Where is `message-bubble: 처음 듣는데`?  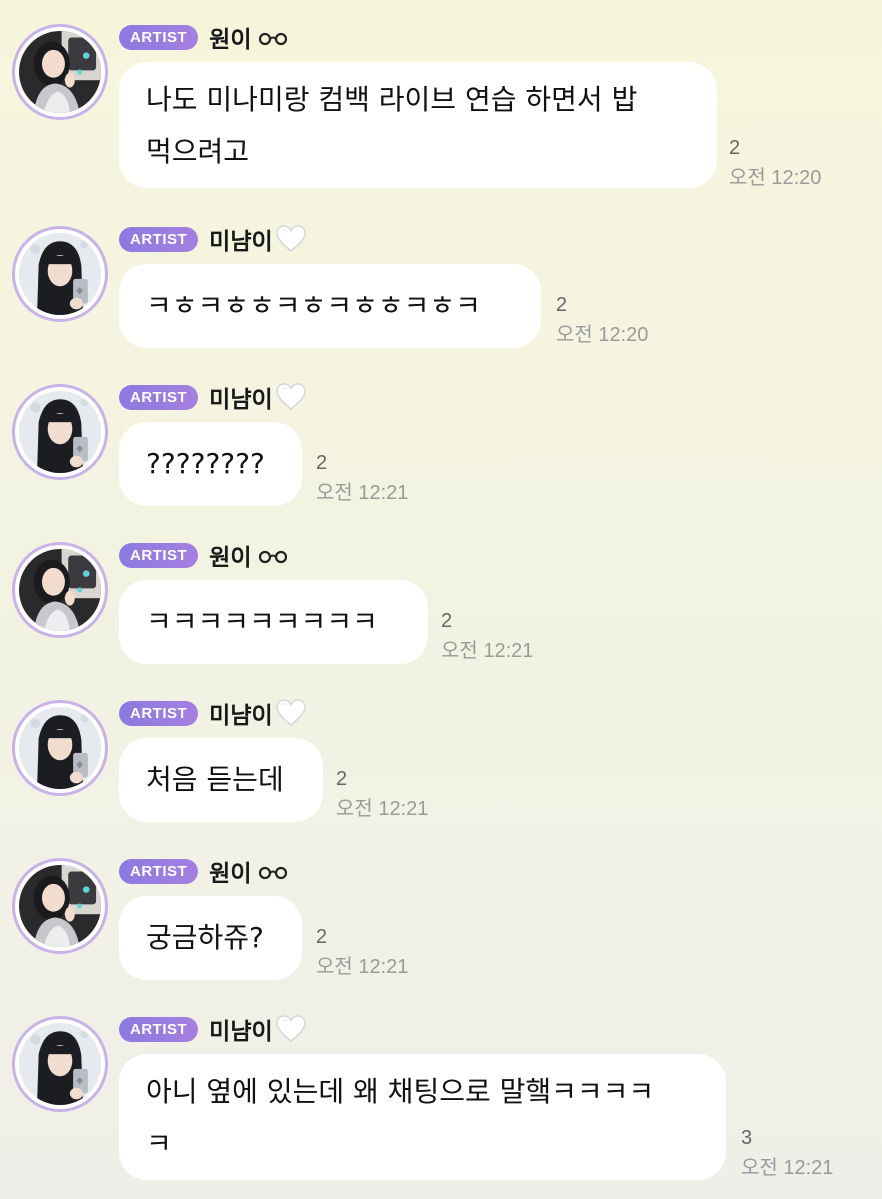
message-bubble: 처음 듣는데 is located at coordinates (221, 780).